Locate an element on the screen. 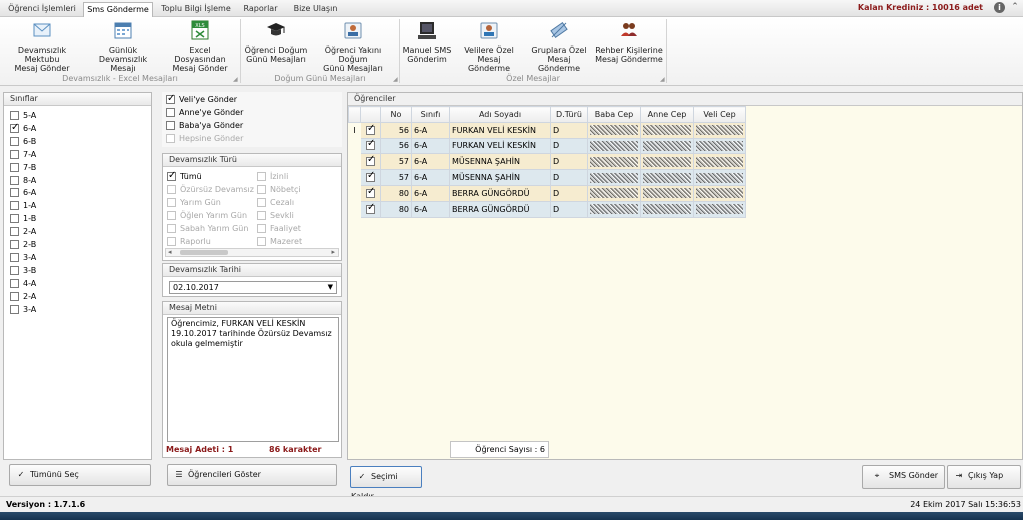  class-item: 2-B is located at coordinates (23, 244).